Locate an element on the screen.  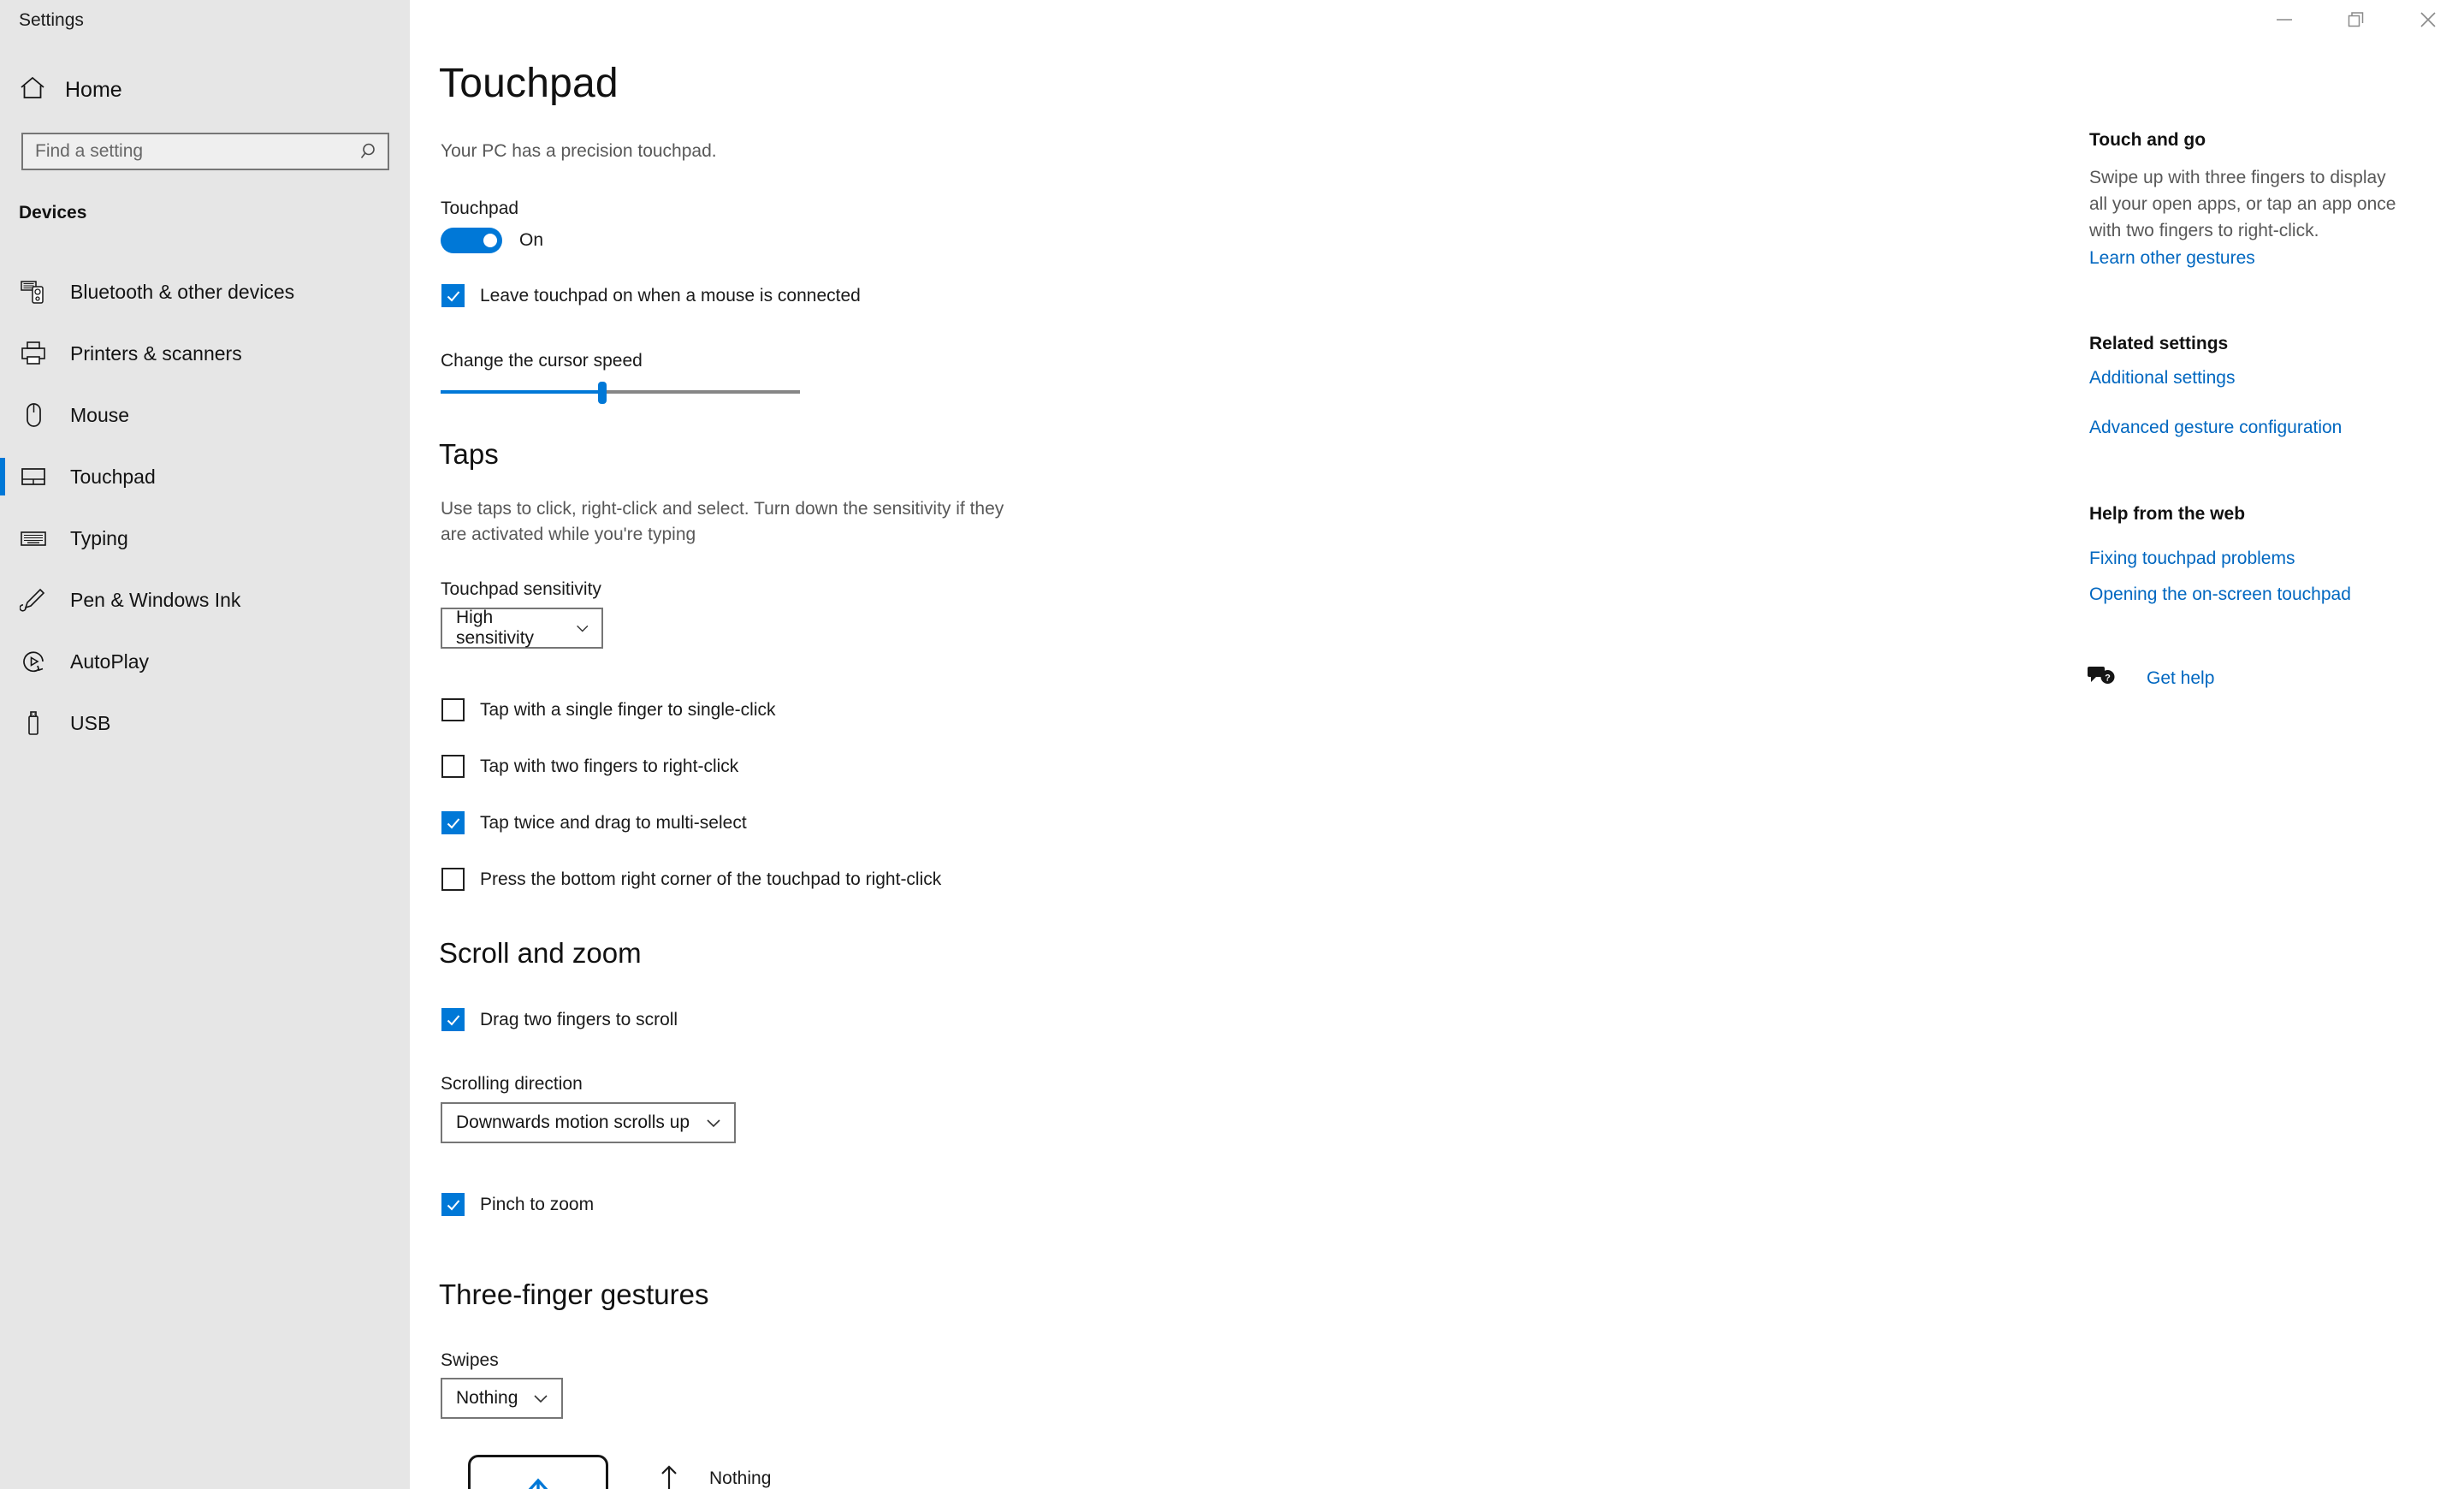
help-bubble-icon: ? is located at coordinates (2102, 678).